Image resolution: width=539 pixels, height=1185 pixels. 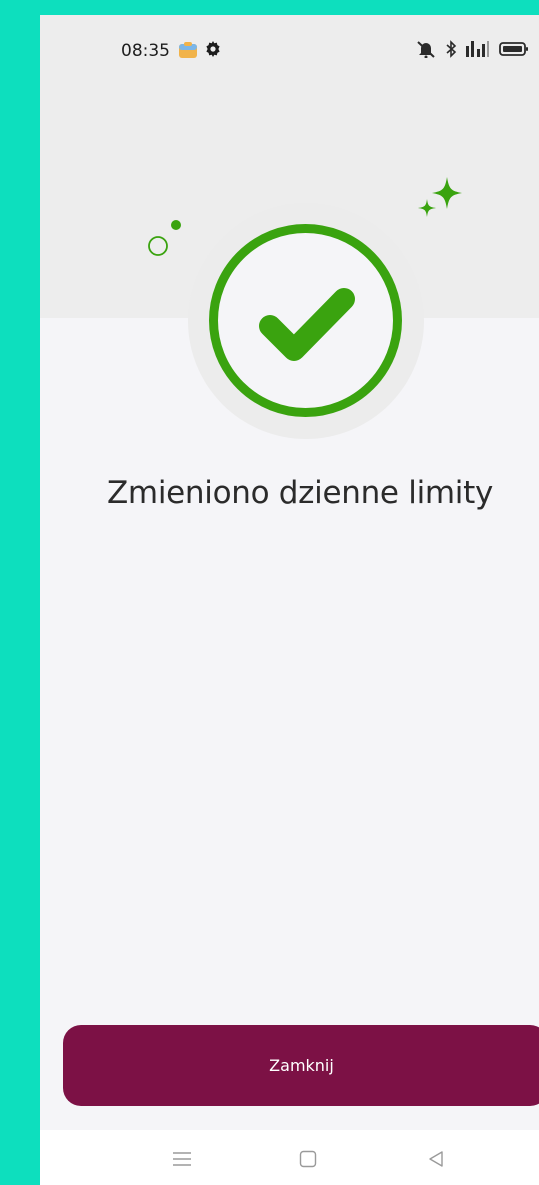 I want to click on gear-icon, so click(x=213, y=49).